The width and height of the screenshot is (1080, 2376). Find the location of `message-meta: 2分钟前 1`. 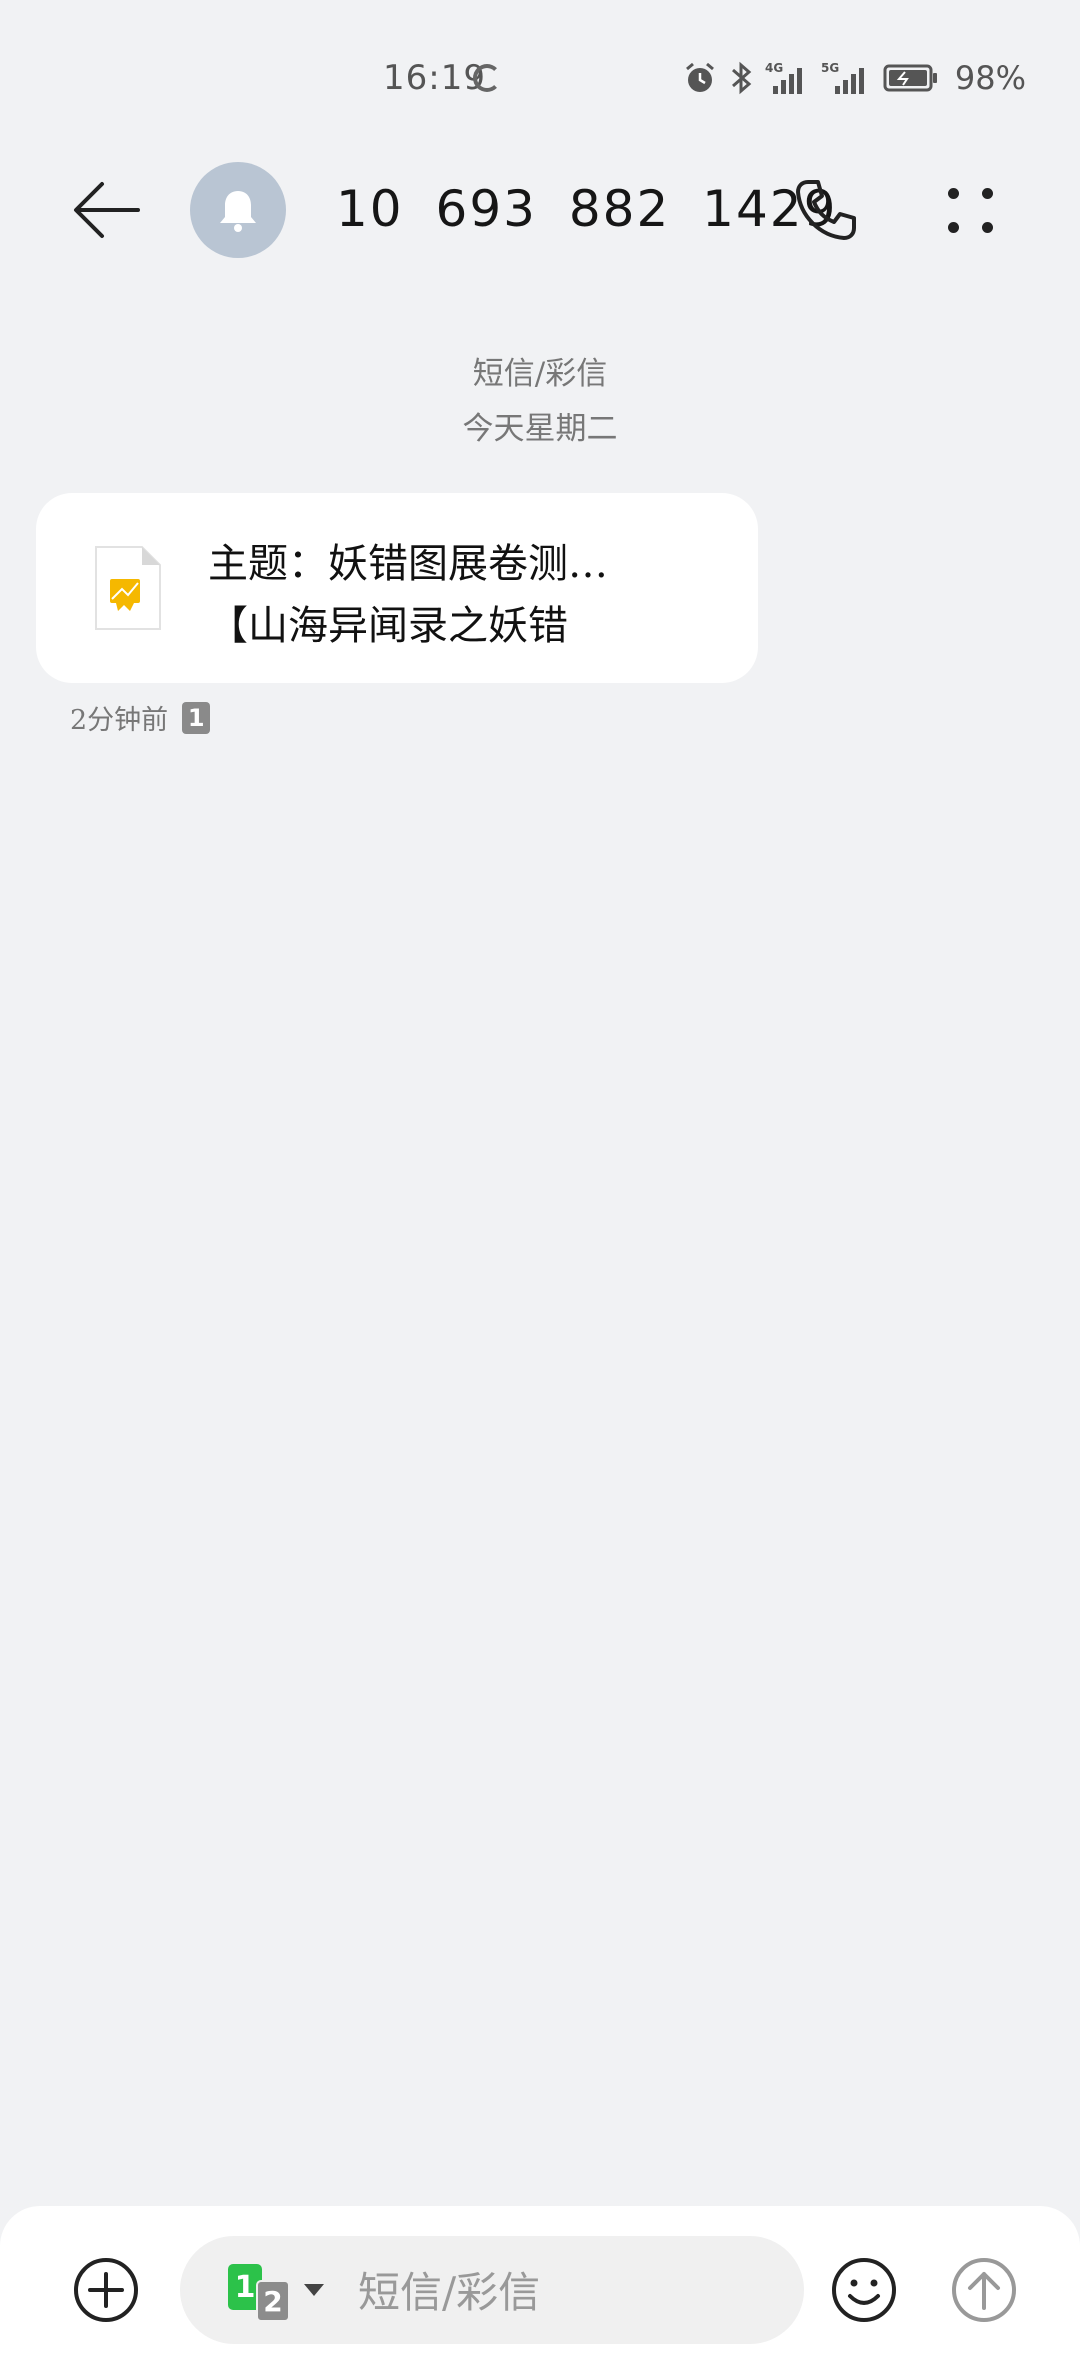

message-meta: 2分钟前 1 is located at coordinates (140, 717).